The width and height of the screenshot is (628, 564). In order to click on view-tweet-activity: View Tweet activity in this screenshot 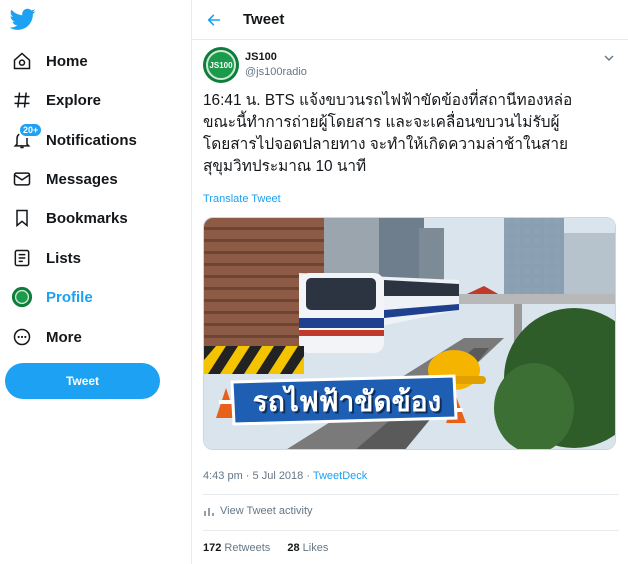, I will do `click(258, 511)`.